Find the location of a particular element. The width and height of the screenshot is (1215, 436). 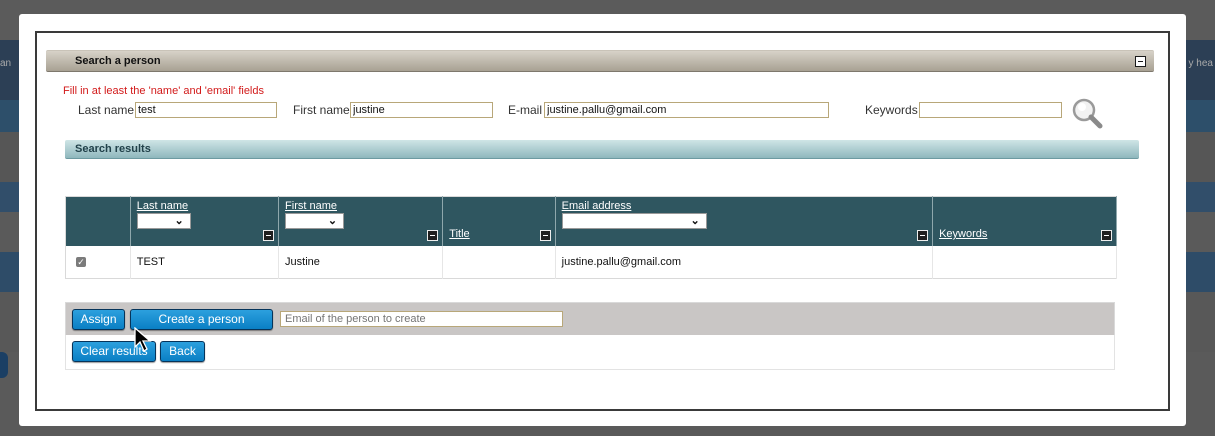

row-select-cell: ✓ is located at coordinates (98, 262).